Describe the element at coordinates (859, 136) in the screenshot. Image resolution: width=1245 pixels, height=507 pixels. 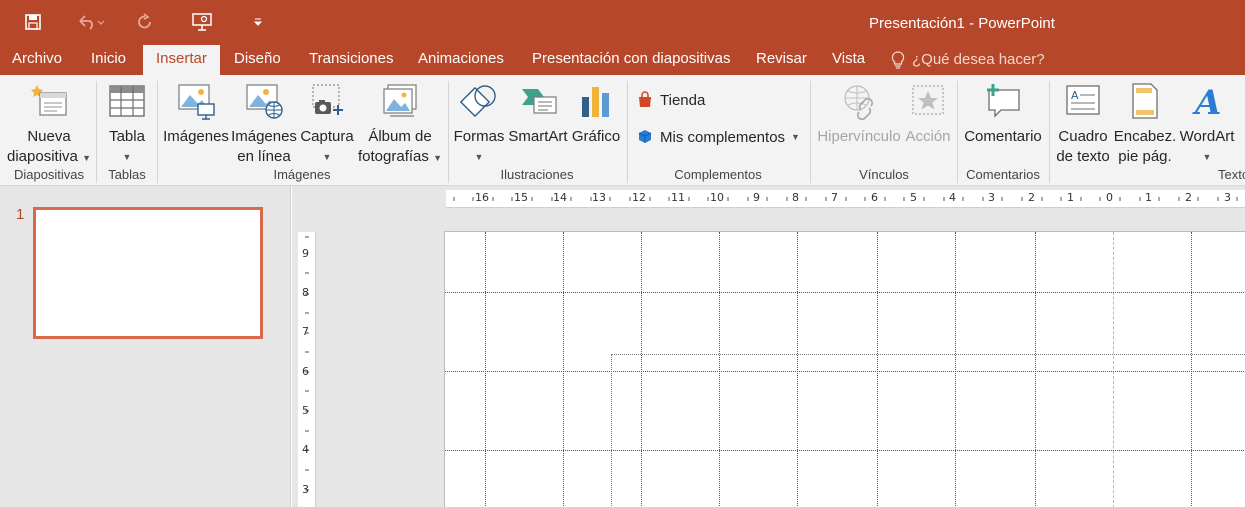
I see `hyperlink-label: Hipervínculo` at that location.